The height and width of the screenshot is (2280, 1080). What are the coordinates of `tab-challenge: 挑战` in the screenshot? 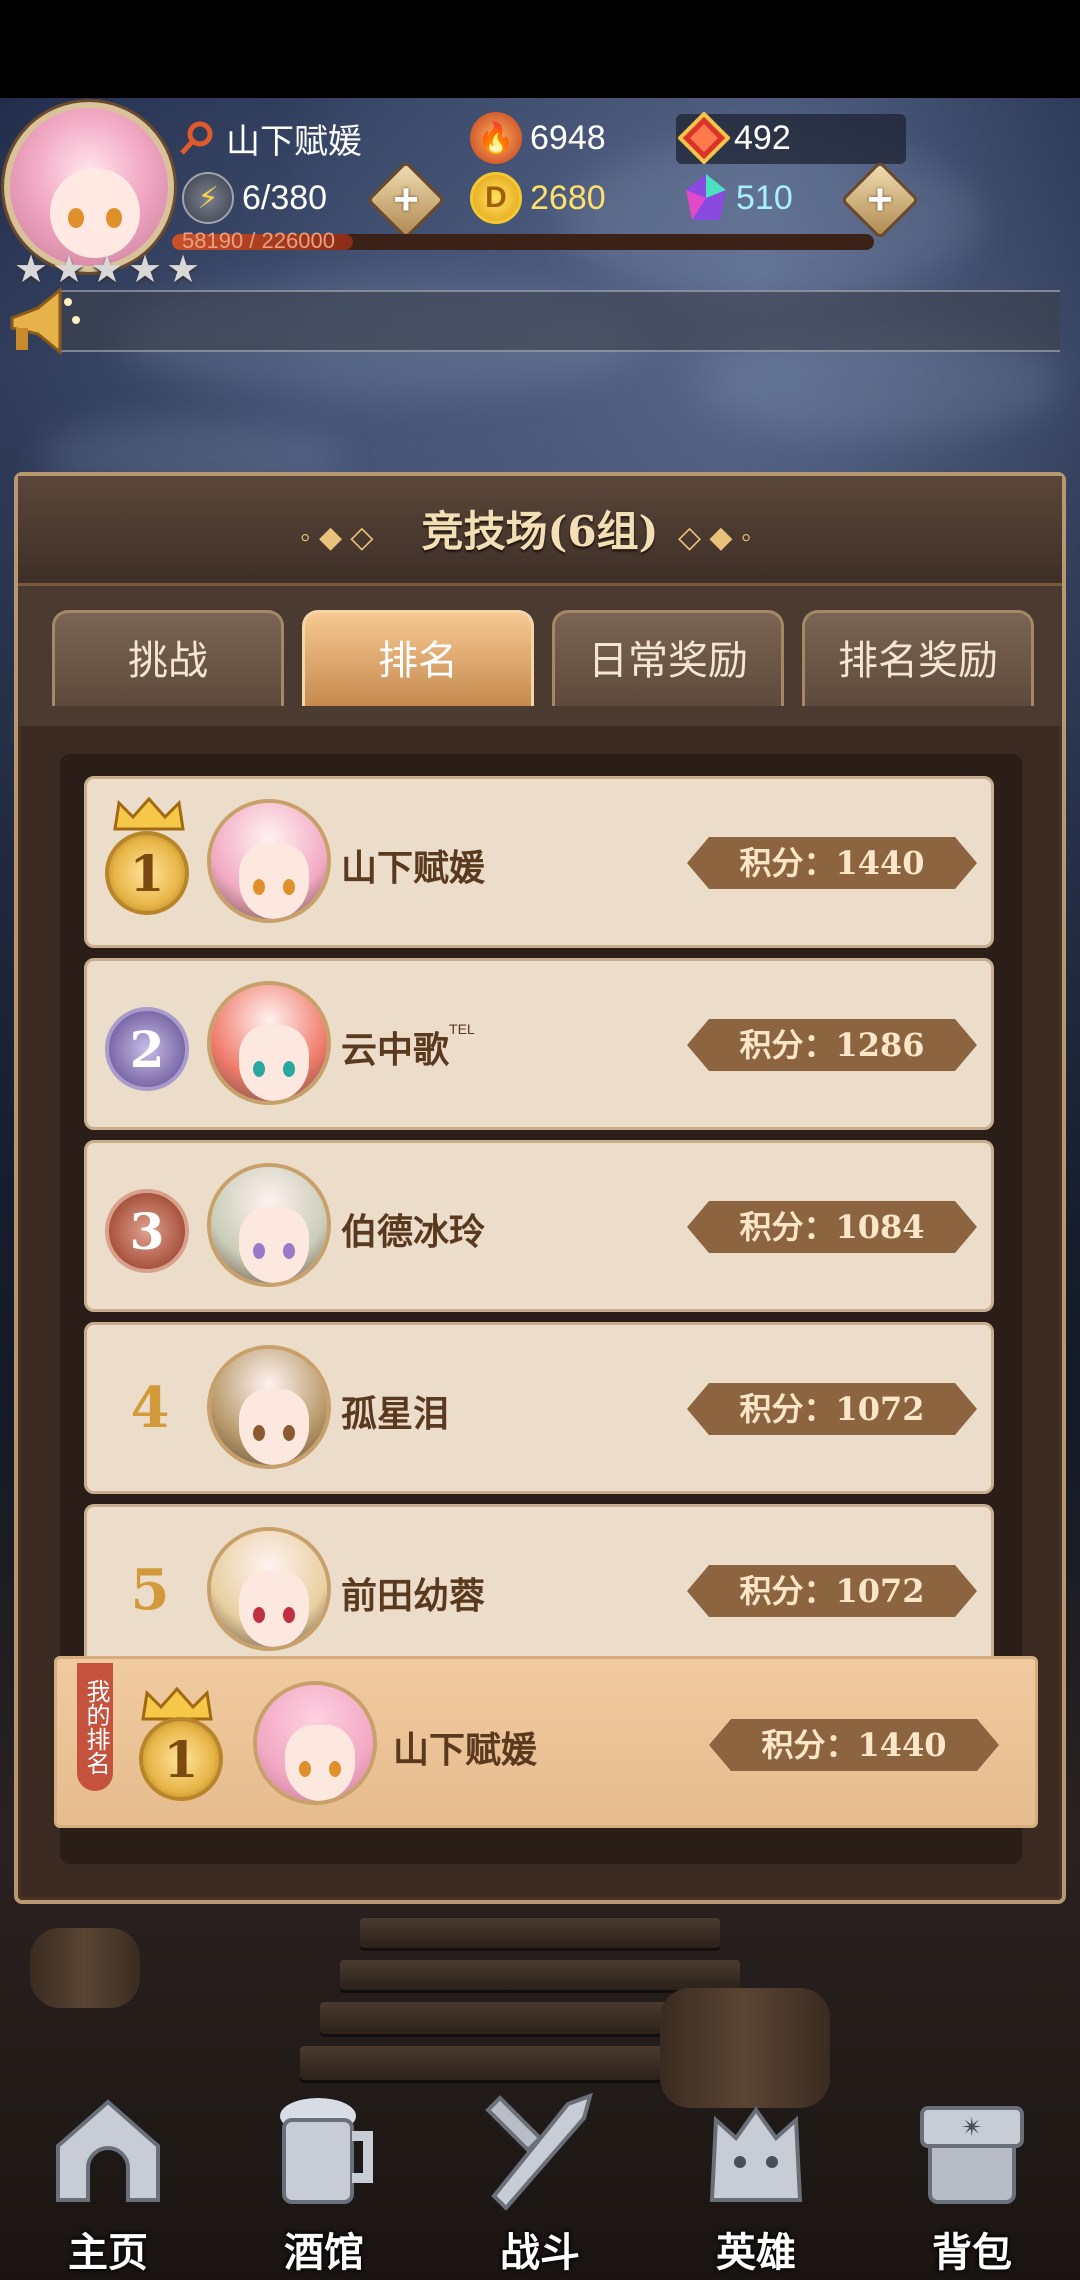 It's located at (168, 658).